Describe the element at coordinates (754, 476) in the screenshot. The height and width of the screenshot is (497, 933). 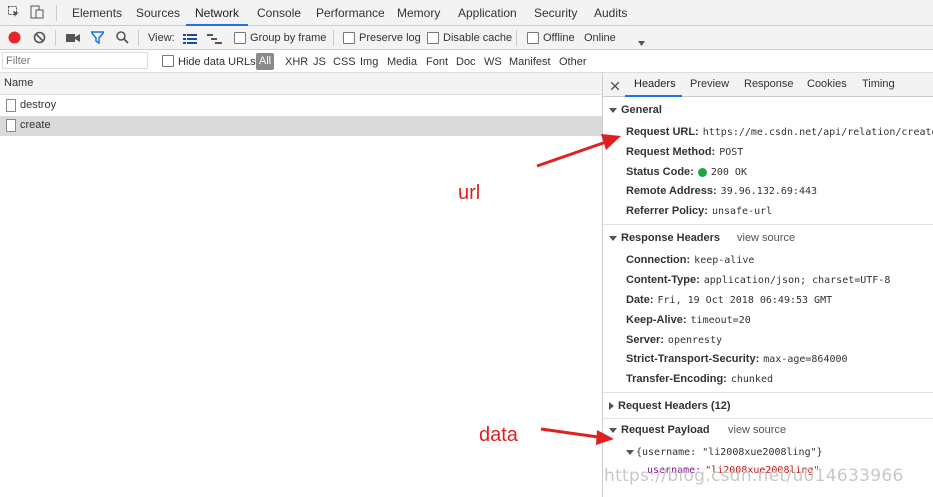
I see `watermark: https://blog.csdn.net/u014633966` at that location.